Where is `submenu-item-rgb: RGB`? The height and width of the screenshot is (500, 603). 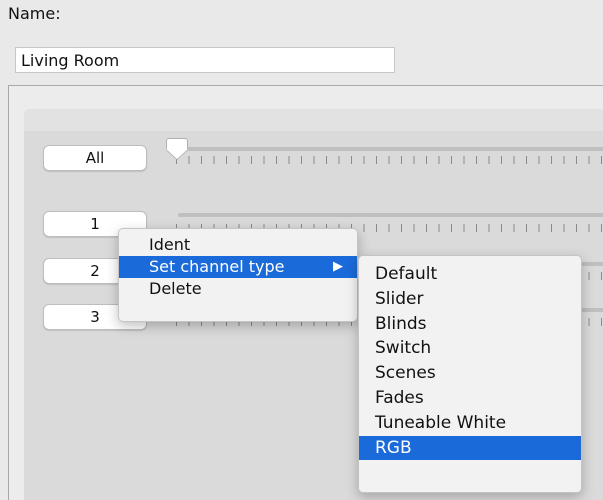
submenu-item-rgb: RGB is located at coordinates (470, 448).